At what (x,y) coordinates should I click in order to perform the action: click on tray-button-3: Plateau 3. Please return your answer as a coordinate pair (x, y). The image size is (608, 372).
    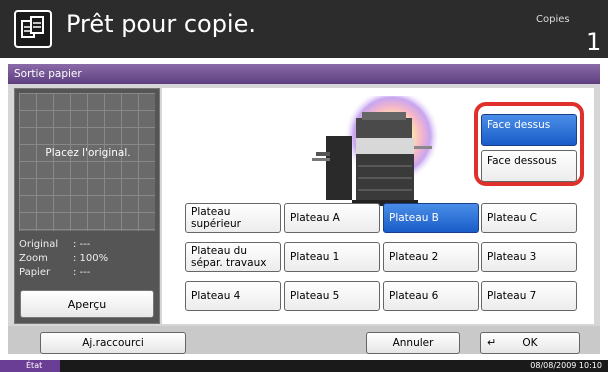
    Looking at the image, I should click on (529, 257).